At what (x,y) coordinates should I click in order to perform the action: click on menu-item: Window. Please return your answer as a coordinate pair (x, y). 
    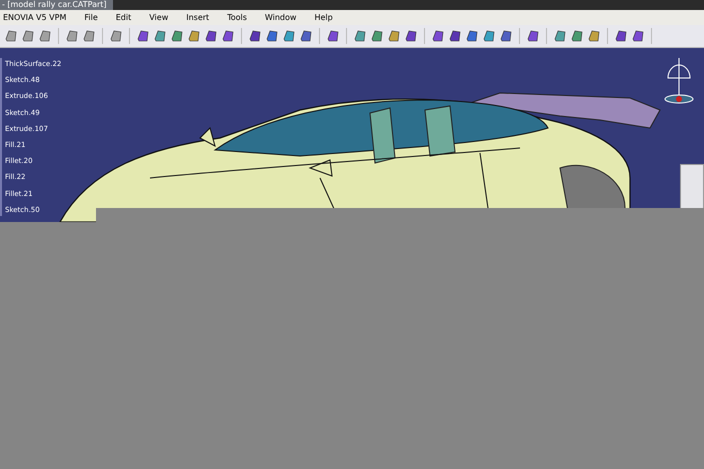
    Looking at the image, I should click on (280, 18).